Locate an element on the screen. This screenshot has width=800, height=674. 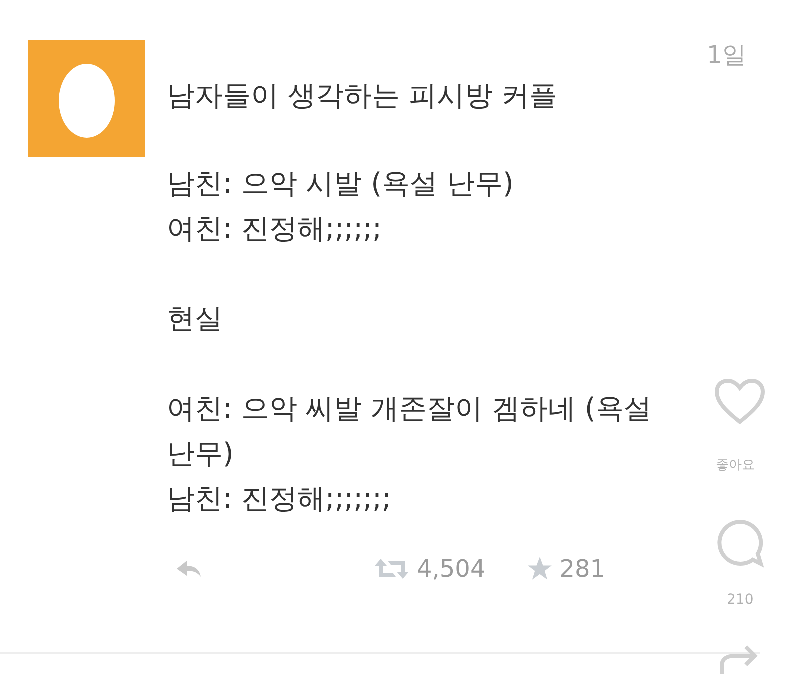
tweet-line: 현실 is located at coordinates (195, 319).